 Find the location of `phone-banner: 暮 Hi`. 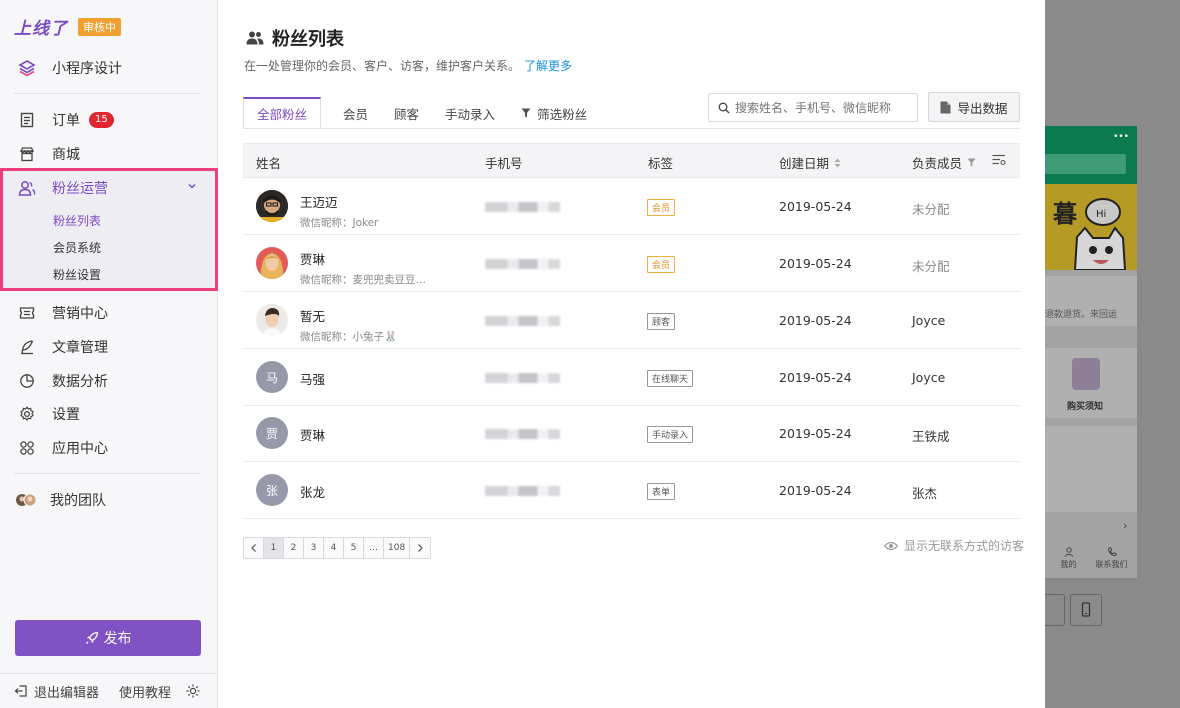

phone-banner: 暮 Hi is located at coordinates (1091, 227).